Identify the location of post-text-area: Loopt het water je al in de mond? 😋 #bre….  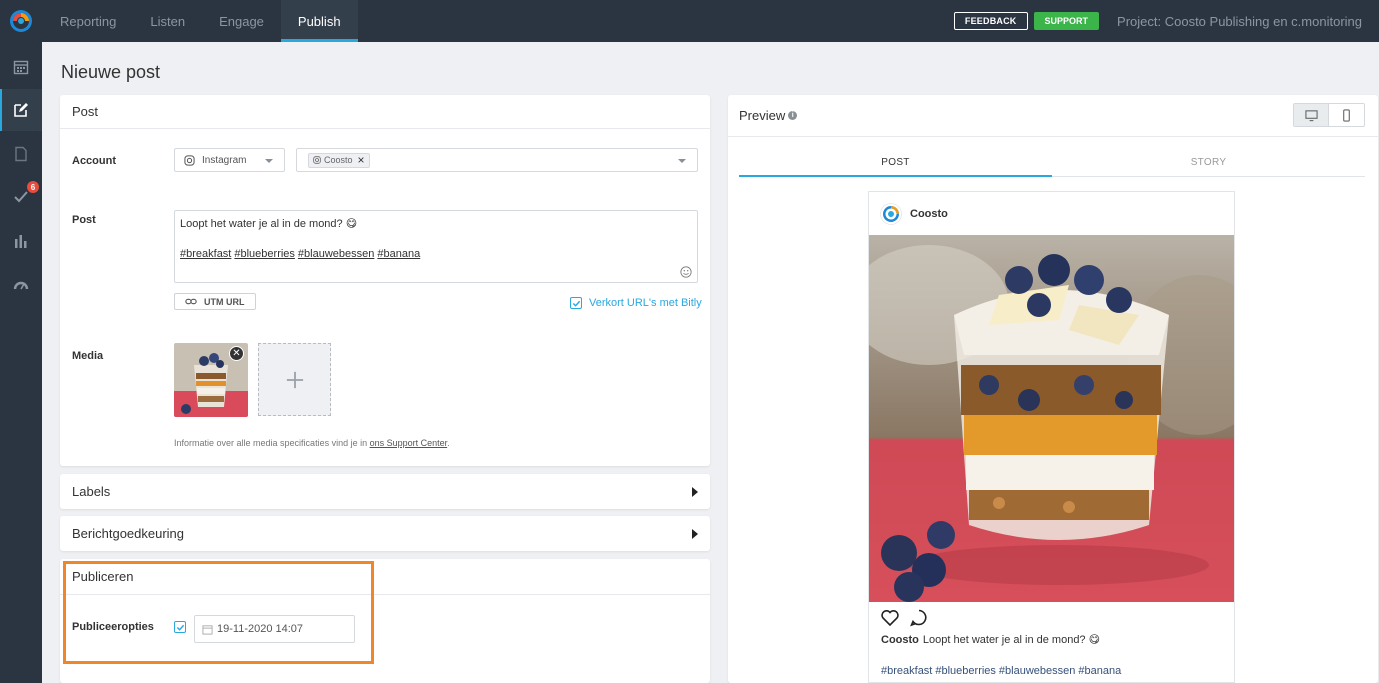
(436, 246).